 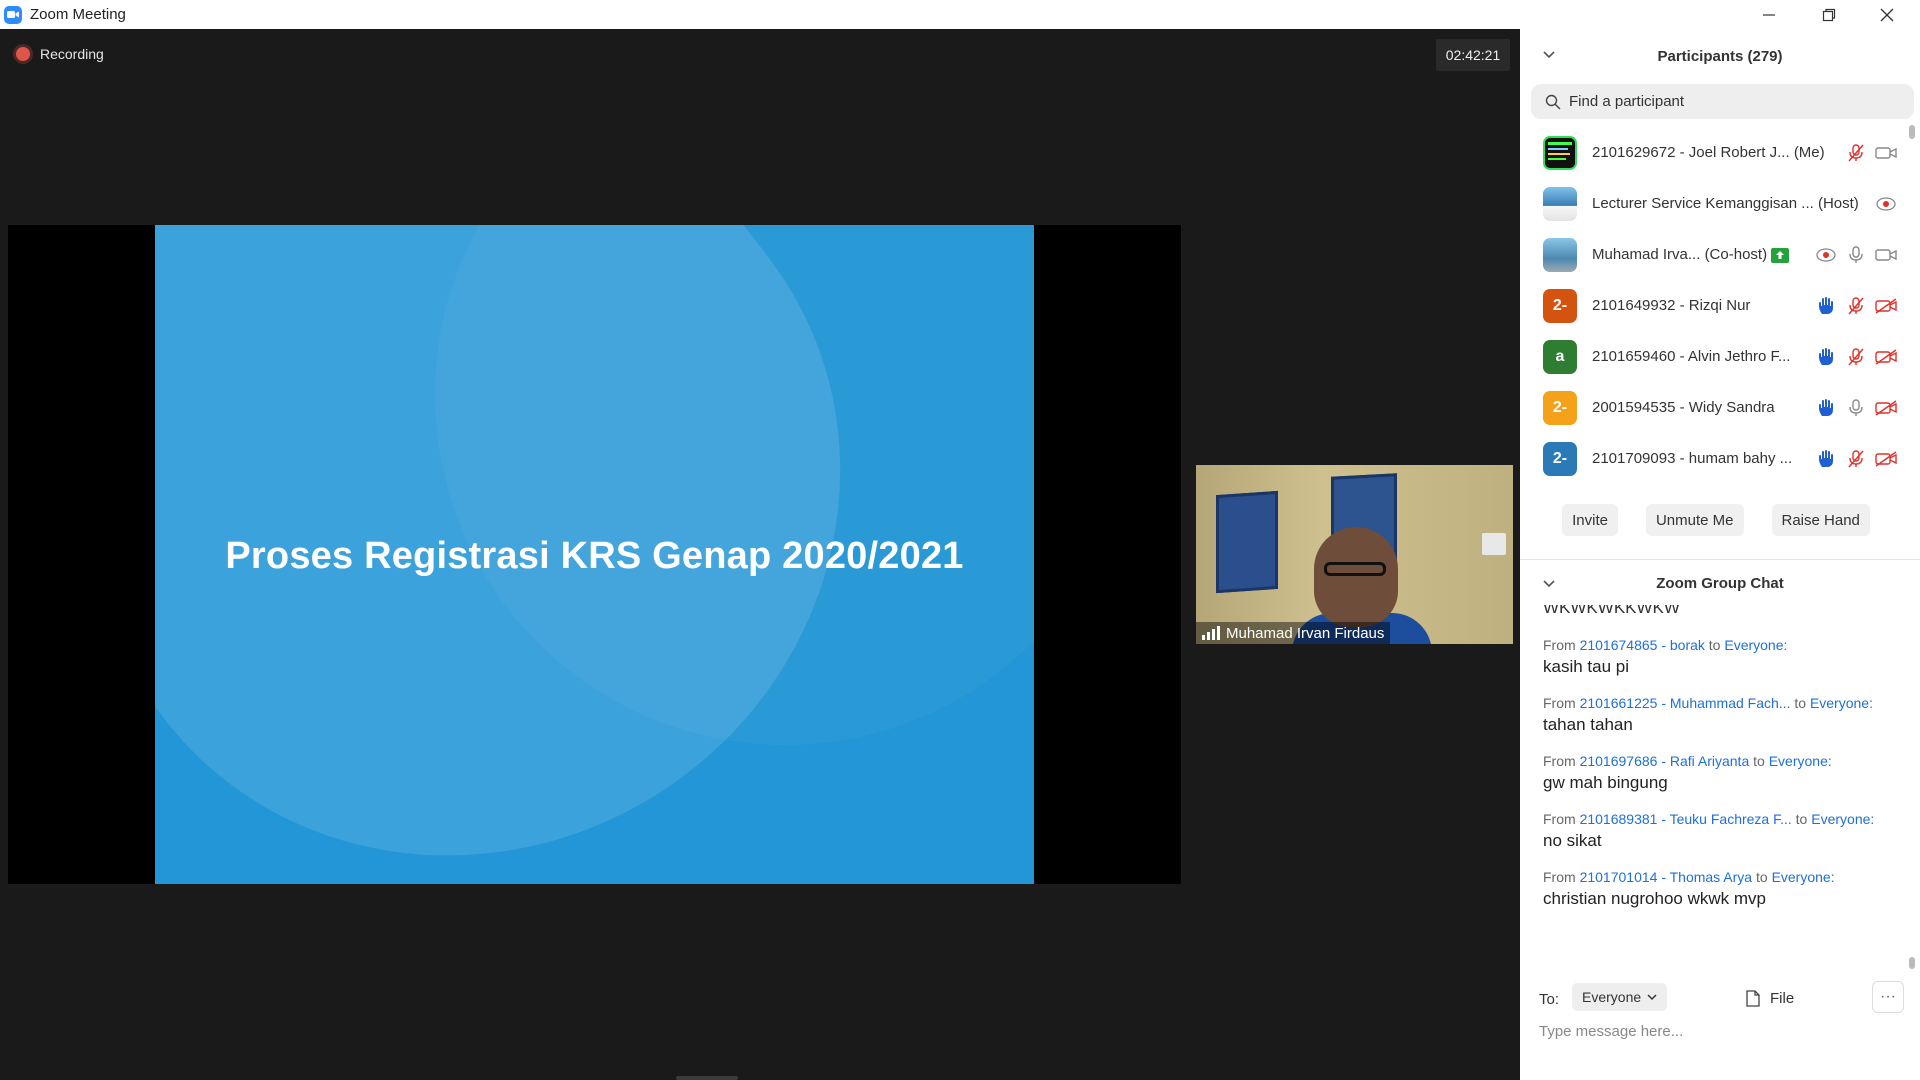 What do you see at coordinates (1753, 998) in the screenshot?
I see `file-icon` at bounding box center [1753, 998].